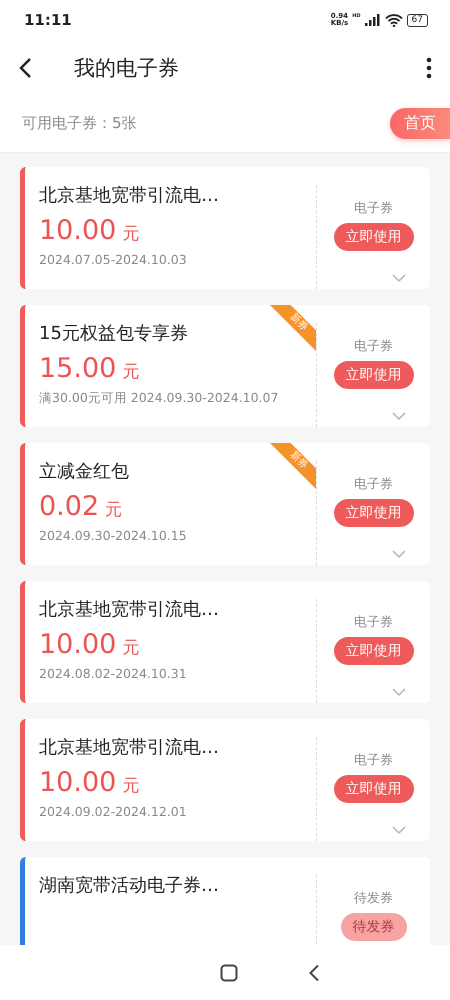  What do you see at coordinates (79, 123) in the screenshot?
I see `available-count: 可用电子券：5张` at bounding box center [79, 123].